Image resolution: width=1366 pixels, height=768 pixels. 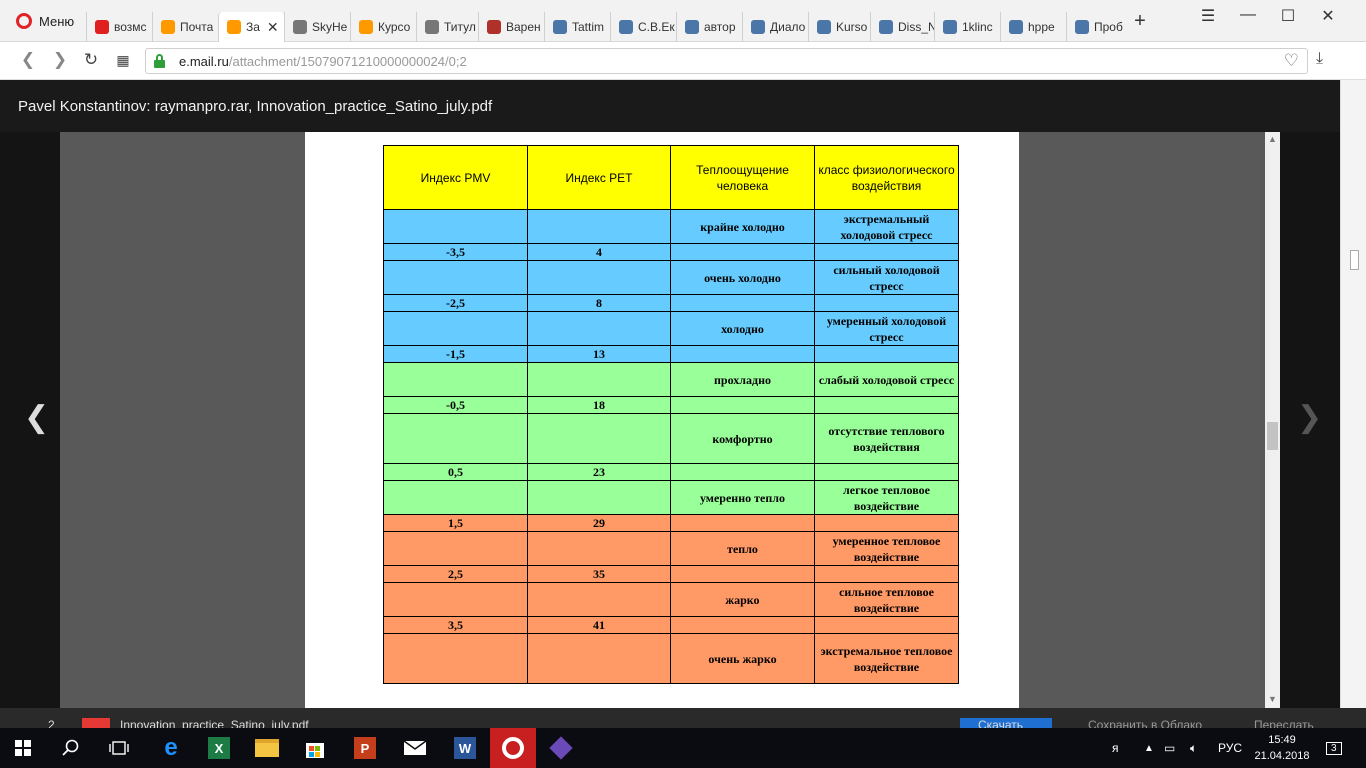 I want to click on browser-tab: Курсо, so click(x=381, y=27).